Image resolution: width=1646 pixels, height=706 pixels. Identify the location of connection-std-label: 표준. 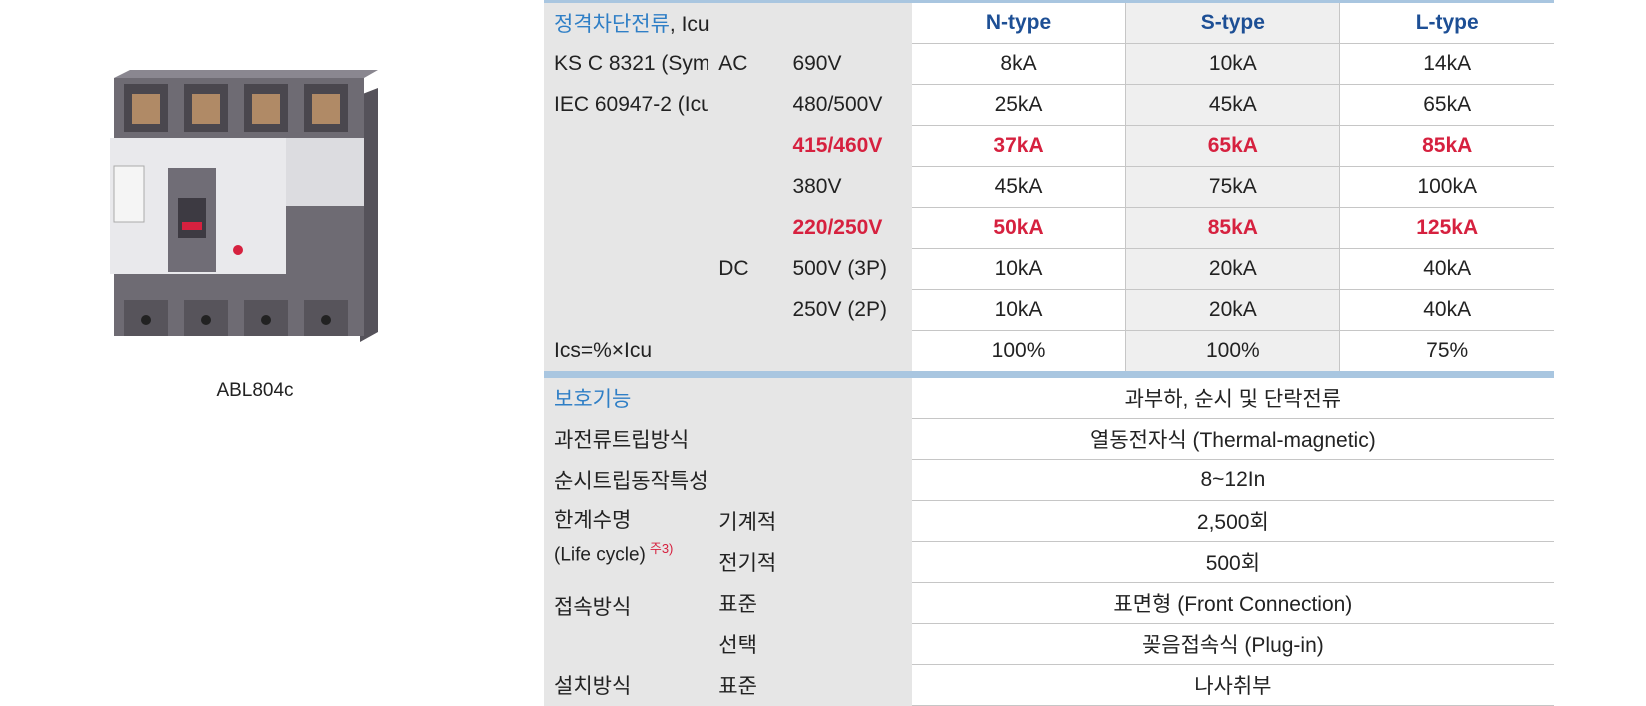
(810, 603).